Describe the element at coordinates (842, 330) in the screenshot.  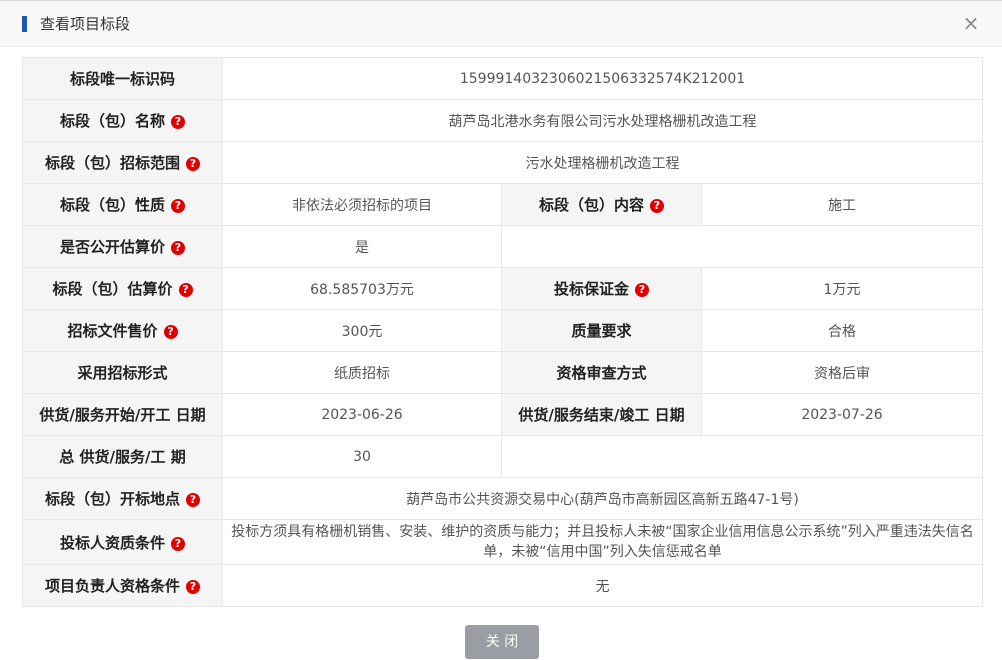
I see `value-quality-requirement: 合格` at that location.